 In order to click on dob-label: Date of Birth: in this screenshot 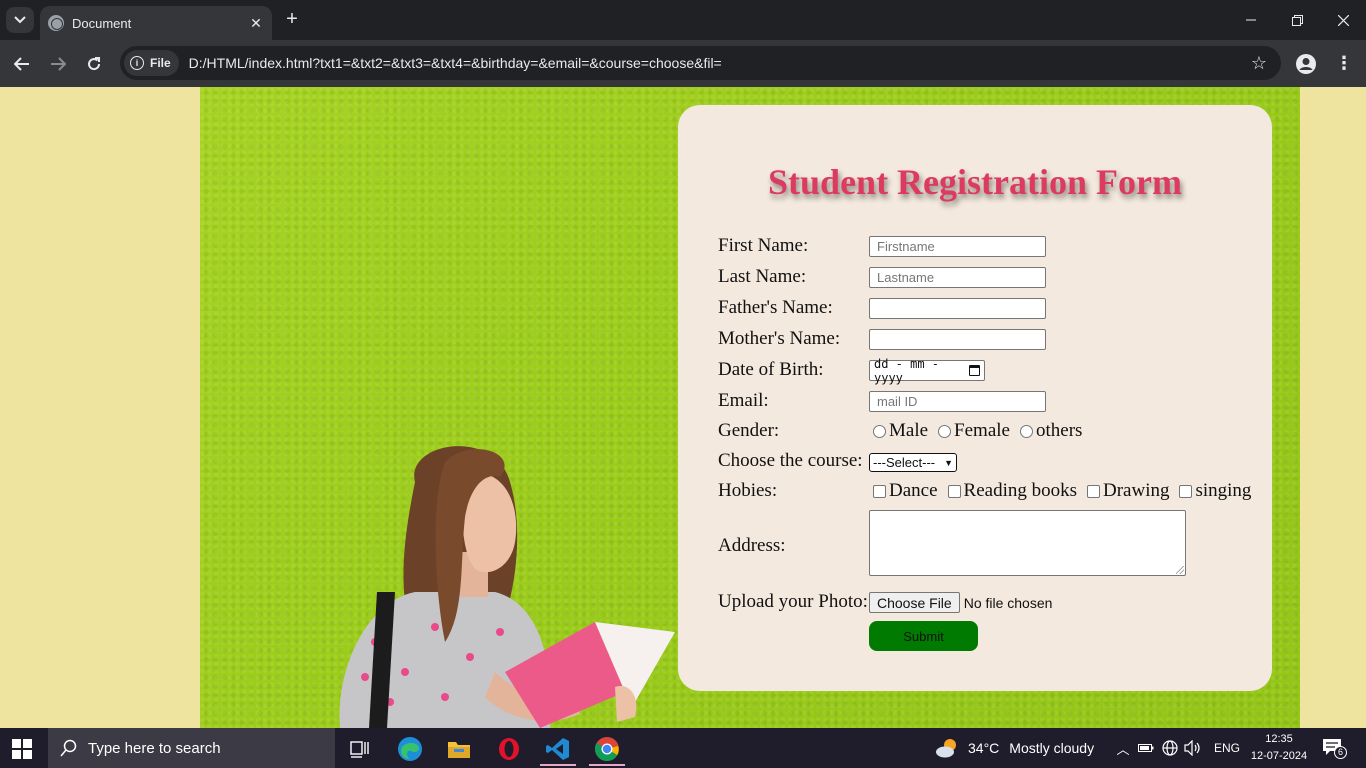, I will do `click(771, 369)`.